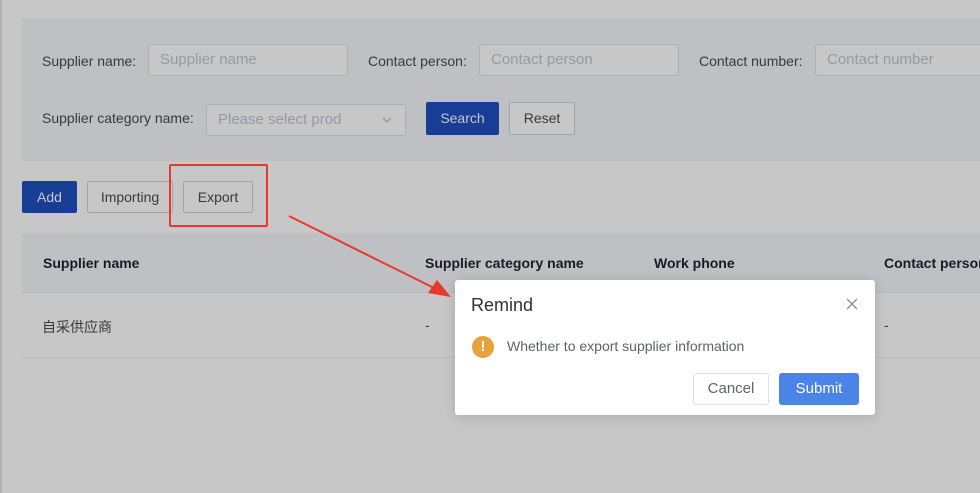 The width and height of the screenshot is (980, 493). I want to click on cancel-button: Cancel, so click(731, 389).